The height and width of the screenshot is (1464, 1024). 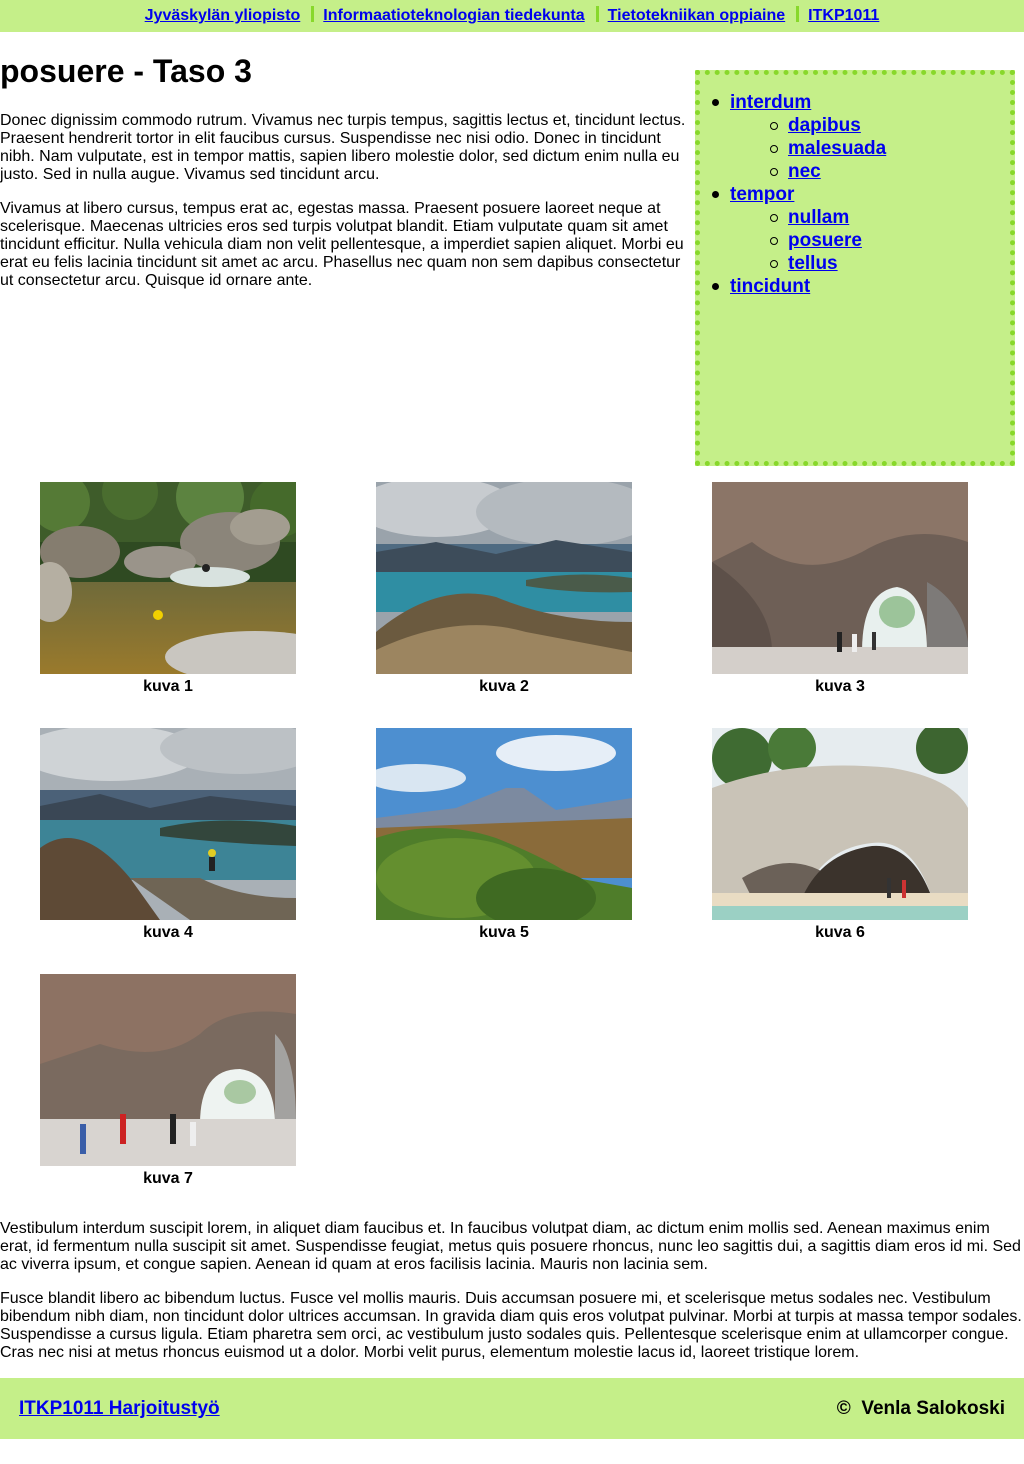 I want to click on gallery-figure: kuva 3, so click(x=840, y=589).